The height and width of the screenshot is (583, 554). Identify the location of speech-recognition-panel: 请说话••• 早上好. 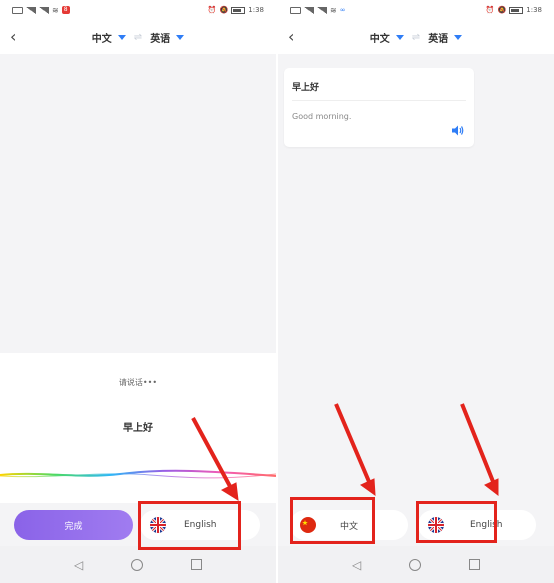
(138, 428).